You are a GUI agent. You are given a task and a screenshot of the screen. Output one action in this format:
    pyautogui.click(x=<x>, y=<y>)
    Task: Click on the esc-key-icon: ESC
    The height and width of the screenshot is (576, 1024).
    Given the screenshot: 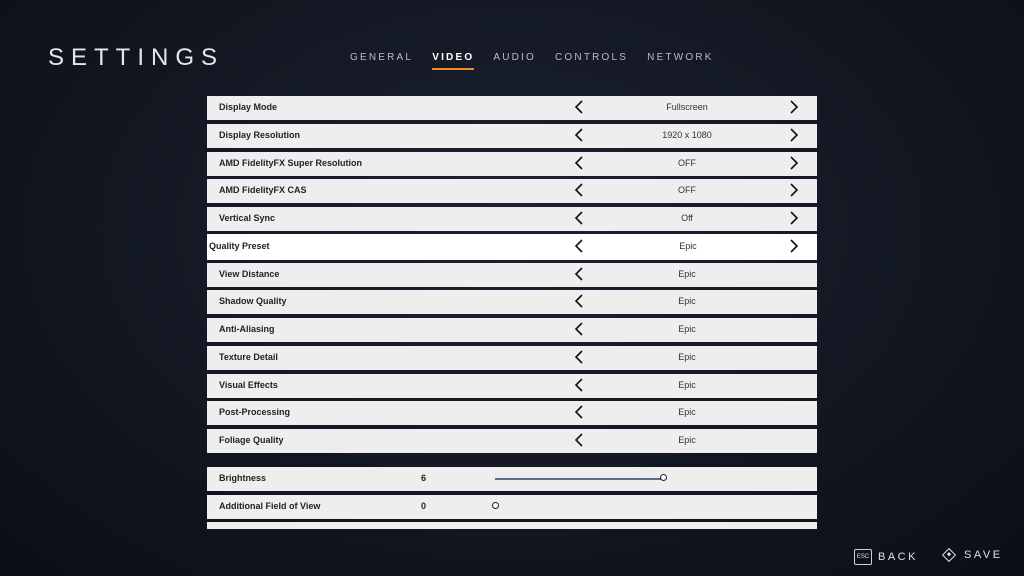 What is the action you would take?
    pyautogui.click(x=863, y=557)
    